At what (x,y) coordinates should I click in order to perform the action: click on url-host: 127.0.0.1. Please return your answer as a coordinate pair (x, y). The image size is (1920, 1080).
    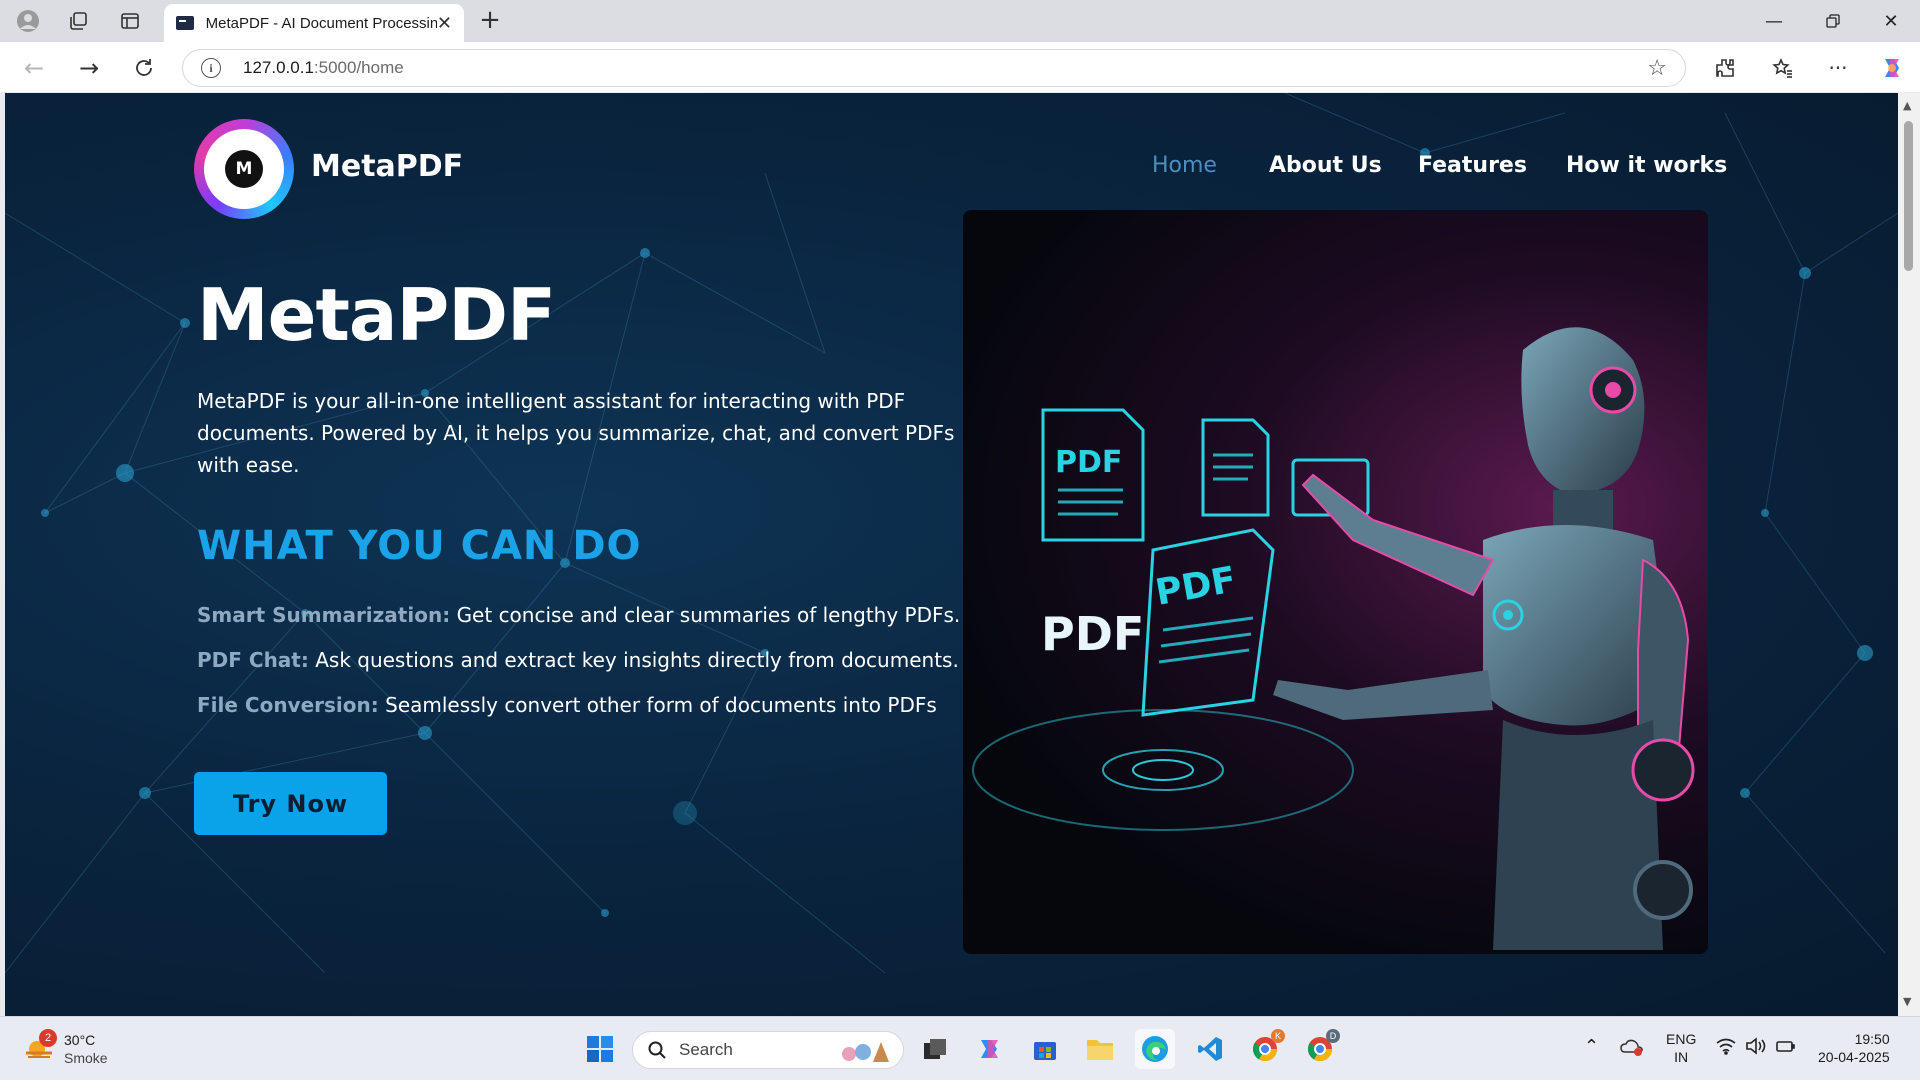
    Looking at the image, I should click on (278, 67).